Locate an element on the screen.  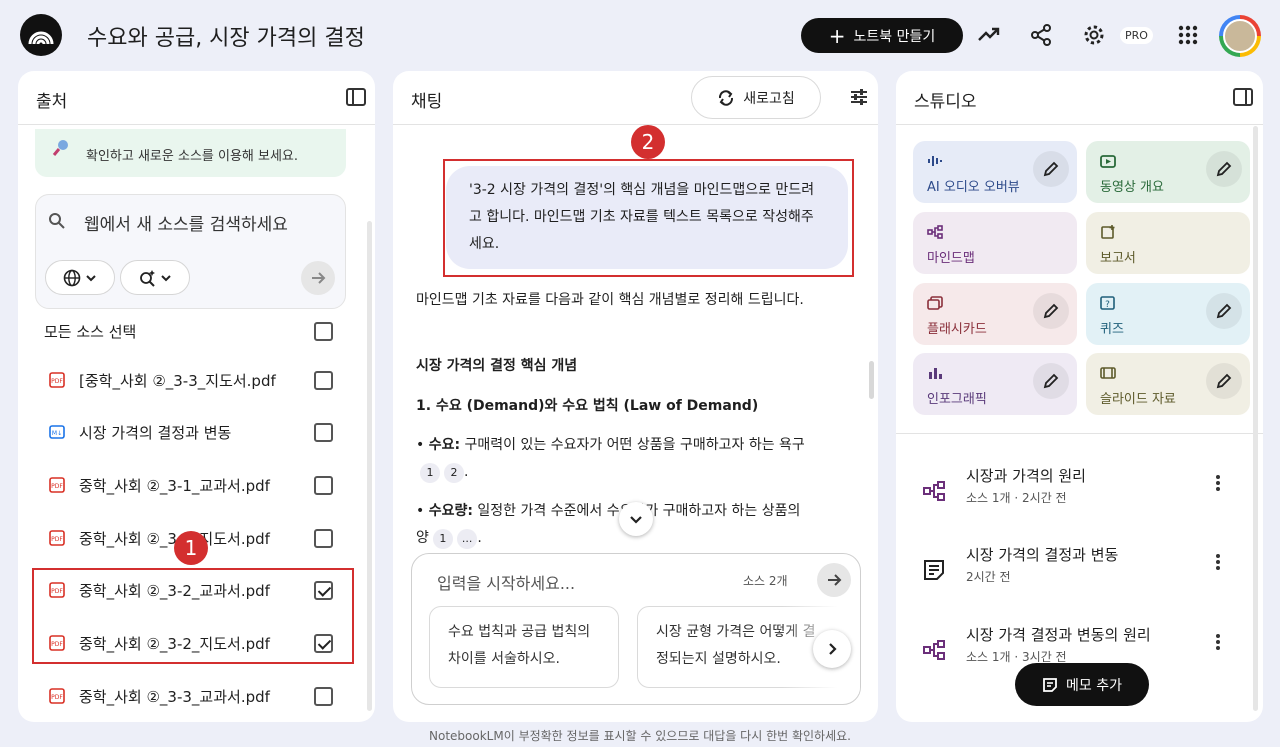
tile-label: 플래시카드 is located at coordinates (957, 329).